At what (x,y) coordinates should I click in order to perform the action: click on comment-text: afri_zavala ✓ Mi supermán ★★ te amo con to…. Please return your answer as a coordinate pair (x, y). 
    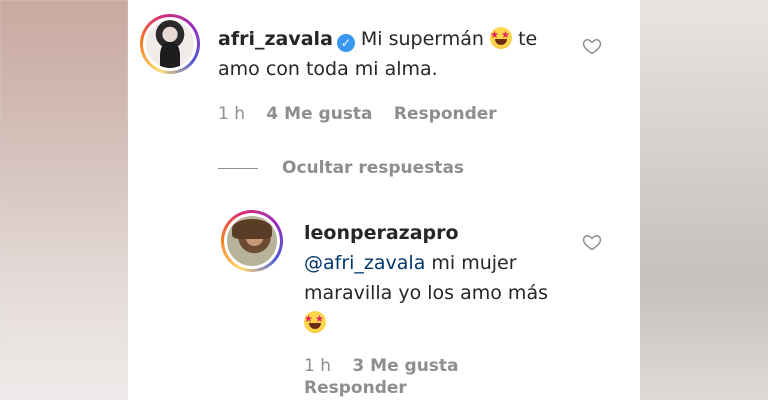
    Looking at the image, I should click on (403, 54).